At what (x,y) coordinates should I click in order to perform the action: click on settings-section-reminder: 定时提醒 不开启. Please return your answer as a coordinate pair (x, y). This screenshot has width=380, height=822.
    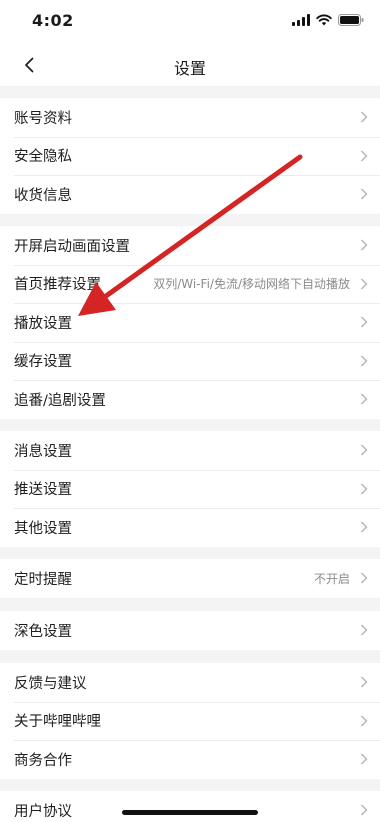
    Looking at the image, I should click on (190, 578).